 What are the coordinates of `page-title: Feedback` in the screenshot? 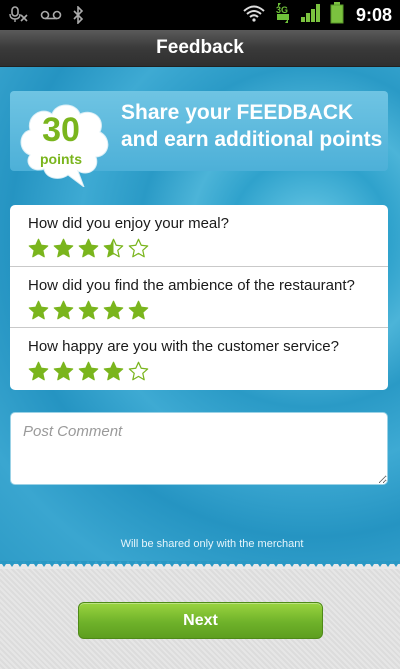 It's located at (200, 47).